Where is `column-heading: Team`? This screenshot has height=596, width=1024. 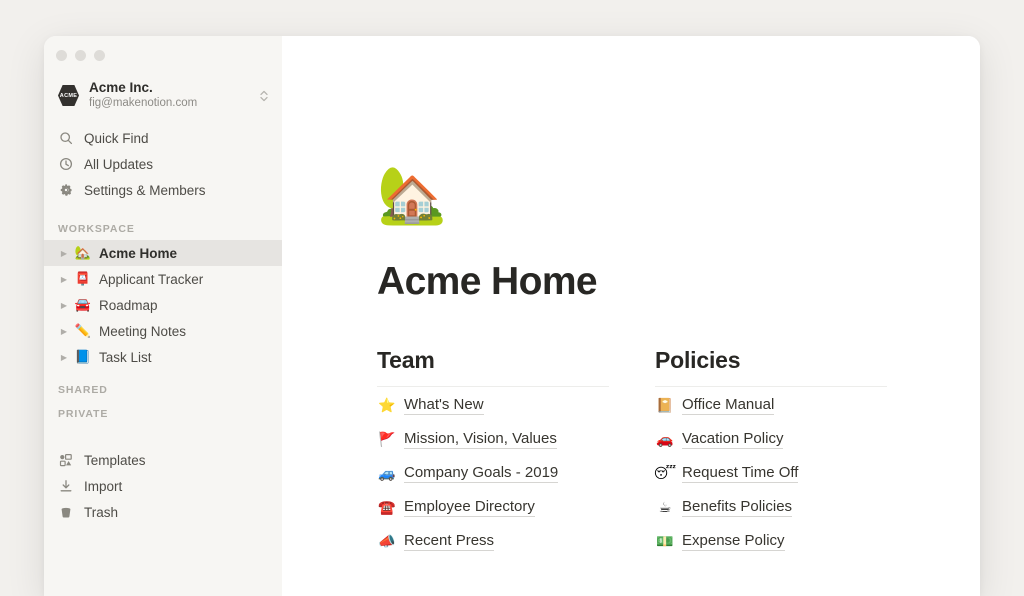 column-heading: Team is located at coordinates (406, 360).